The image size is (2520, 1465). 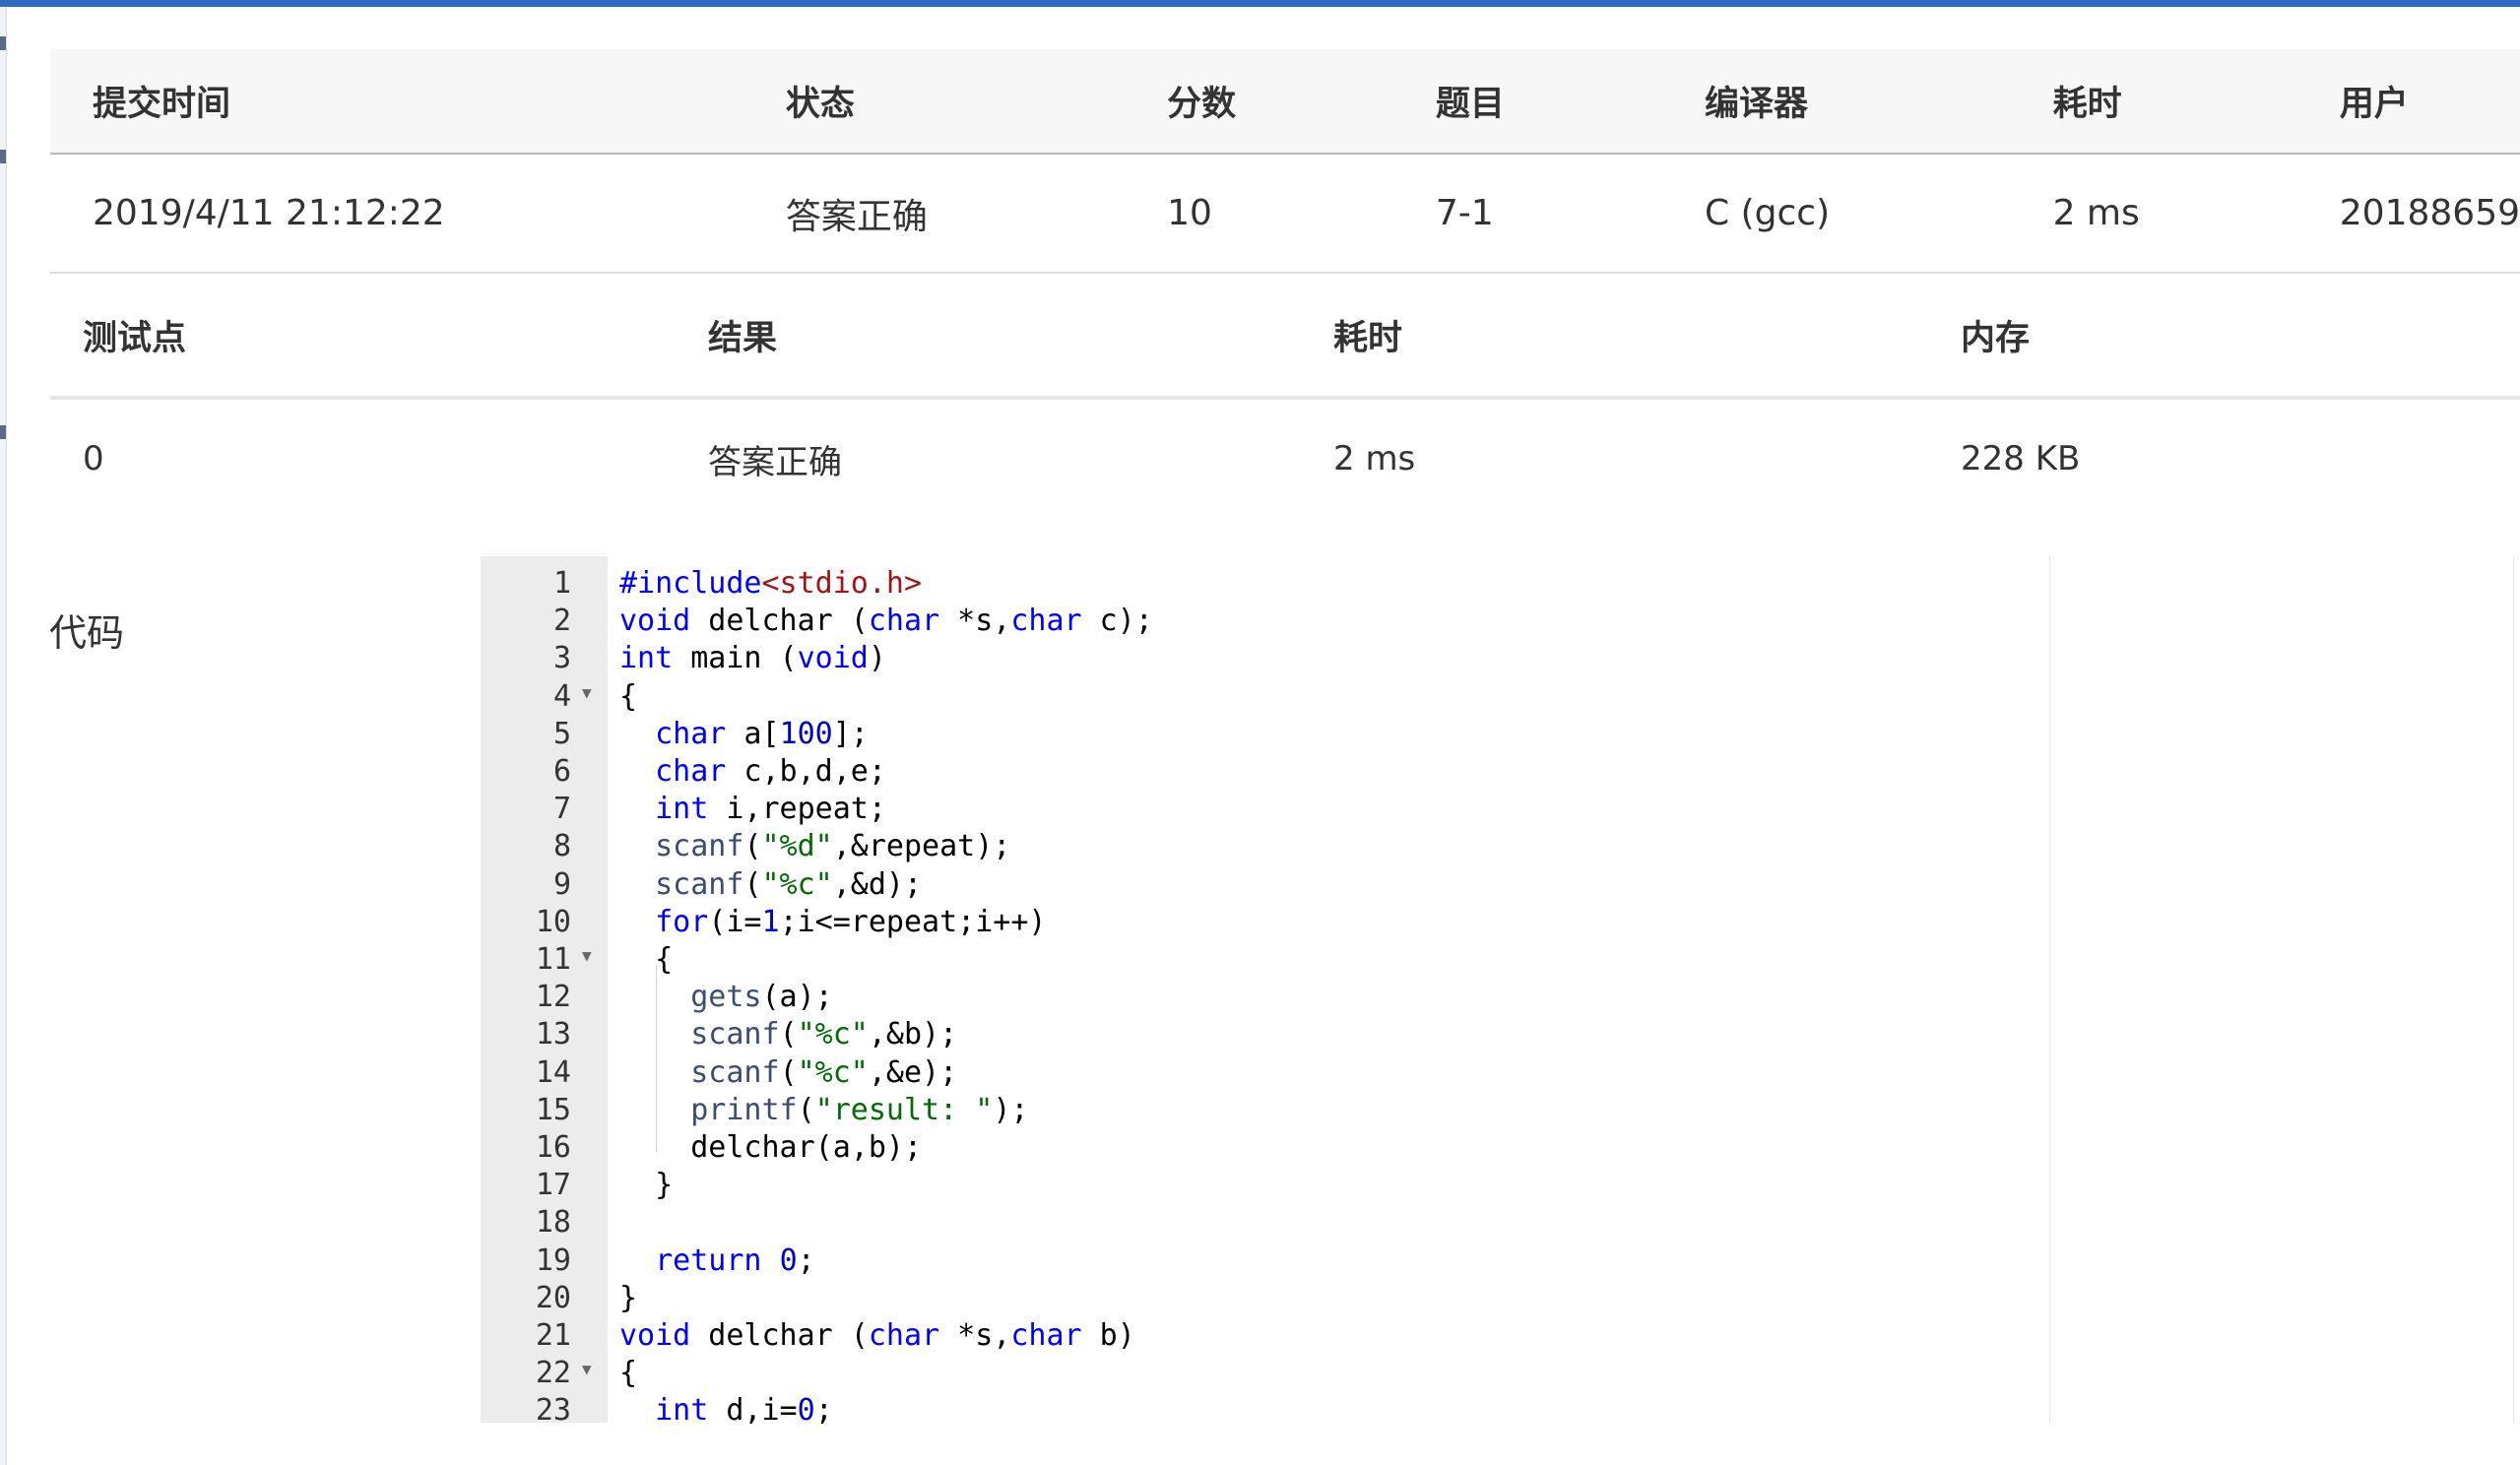 I want to click on code-line: 6 char c,b,d,e;, so click(x=1265, y=771).